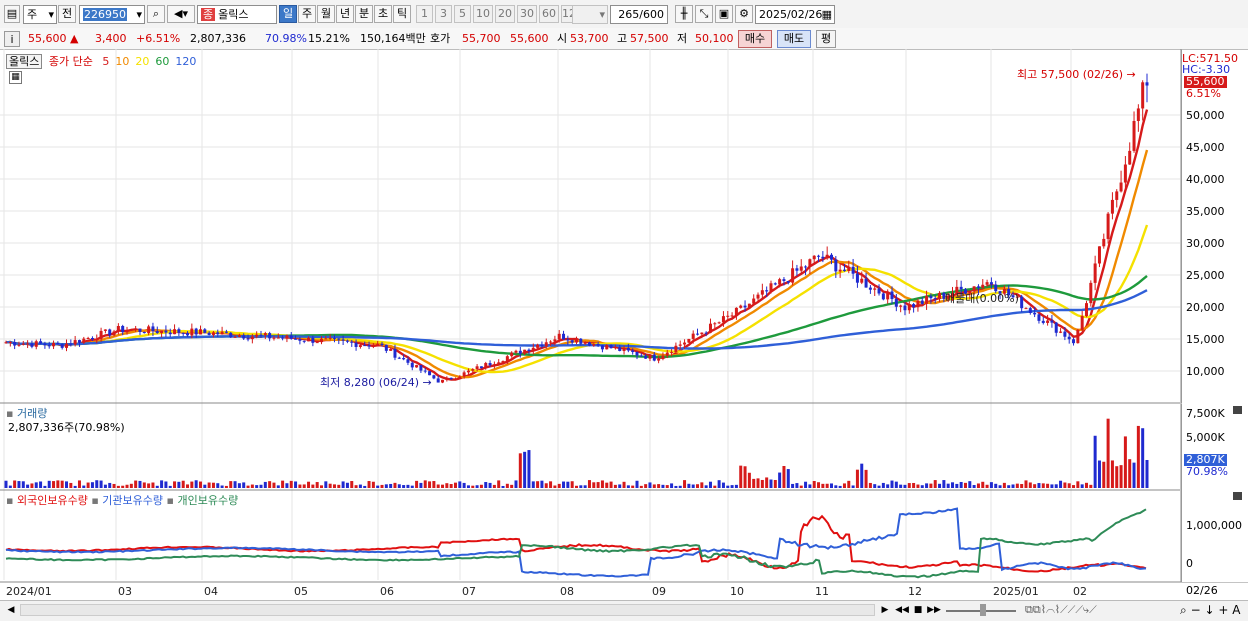 The image size is (1248, 621). Describe the element at coordinates (549, 14) in the screenshot. I see `interval-button: 60` at that location.